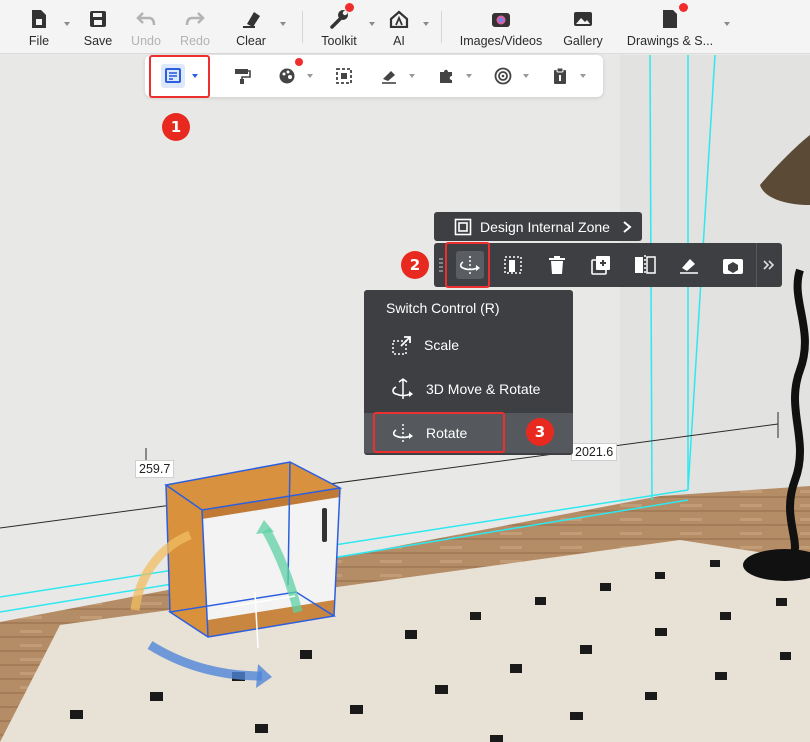  I want to click on redo-icon, so click(195, 19).